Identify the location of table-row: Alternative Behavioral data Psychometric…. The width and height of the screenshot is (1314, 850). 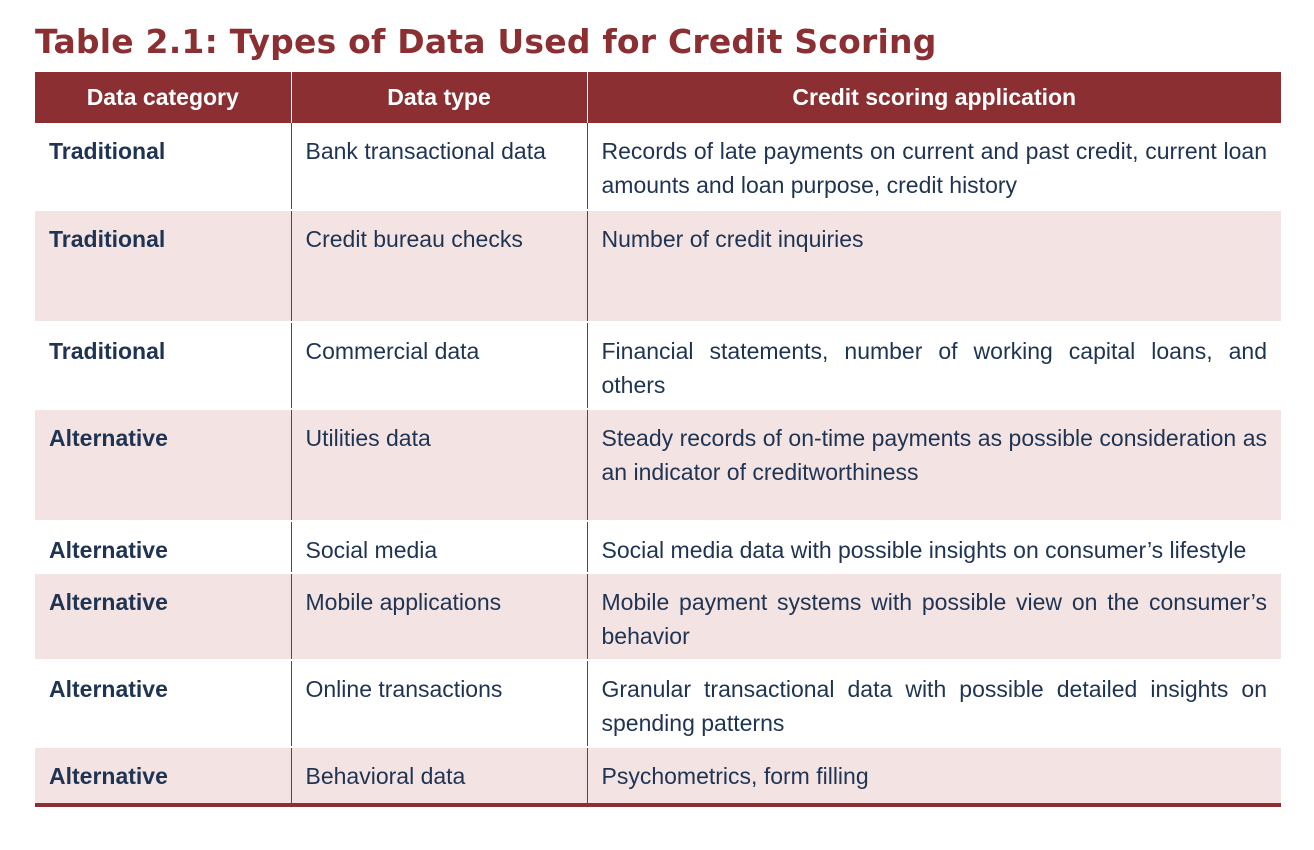
(658, 776).